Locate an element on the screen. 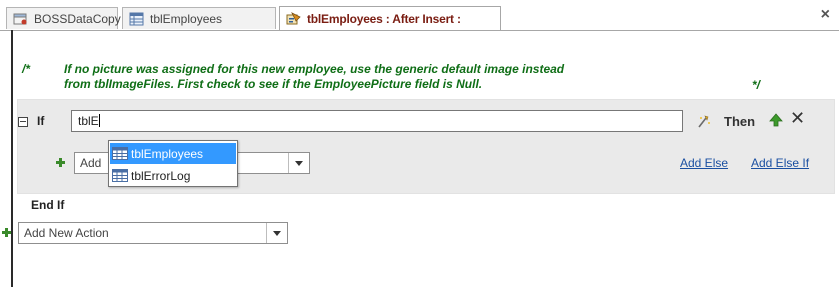  add-else-if-link: Add Else If is located at coordinates (780, 163).